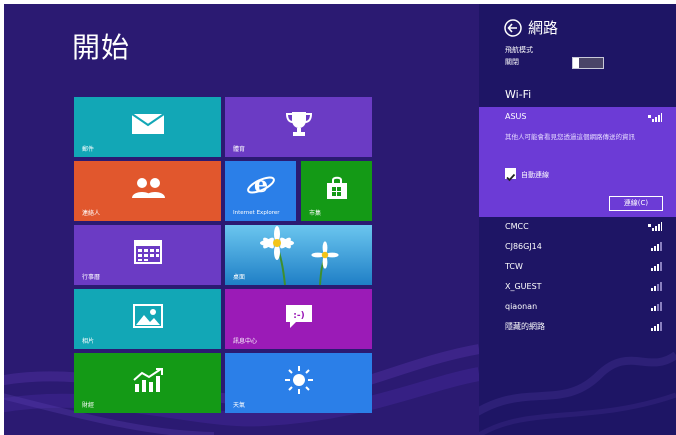 The width and height of the screenshot is (676, 435). Describe the element at coordinates (147, 252) in the screenshot. I see `calendar-icon` at that location.